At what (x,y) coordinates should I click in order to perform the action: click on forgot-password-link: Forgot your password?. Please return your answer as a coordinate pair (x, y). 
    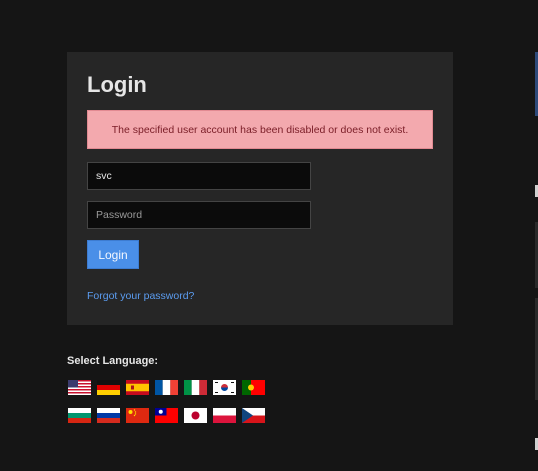
    Looking at the image, I should click on (140, 296).